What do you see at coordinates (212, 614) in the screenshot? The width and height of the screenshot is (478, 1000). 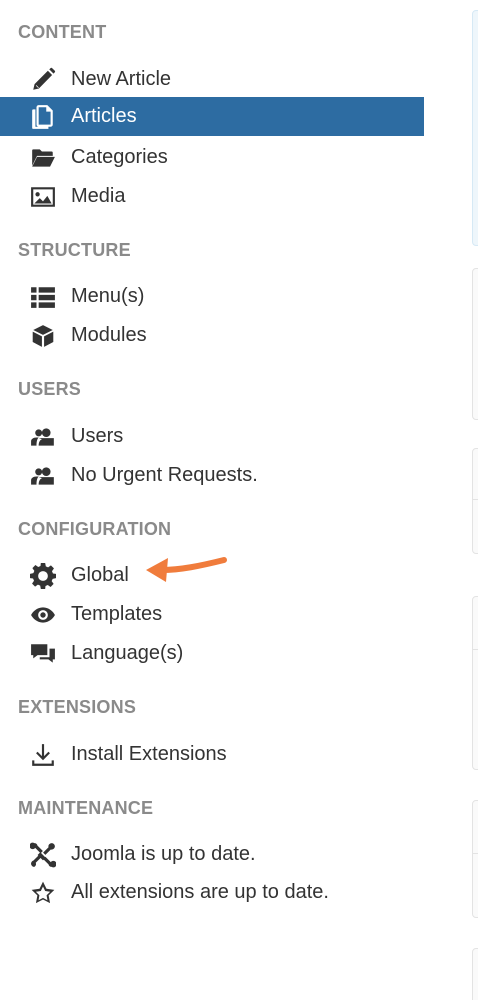 I see `sidebar-item-templates: Templates` at bounding box center [212, 614].